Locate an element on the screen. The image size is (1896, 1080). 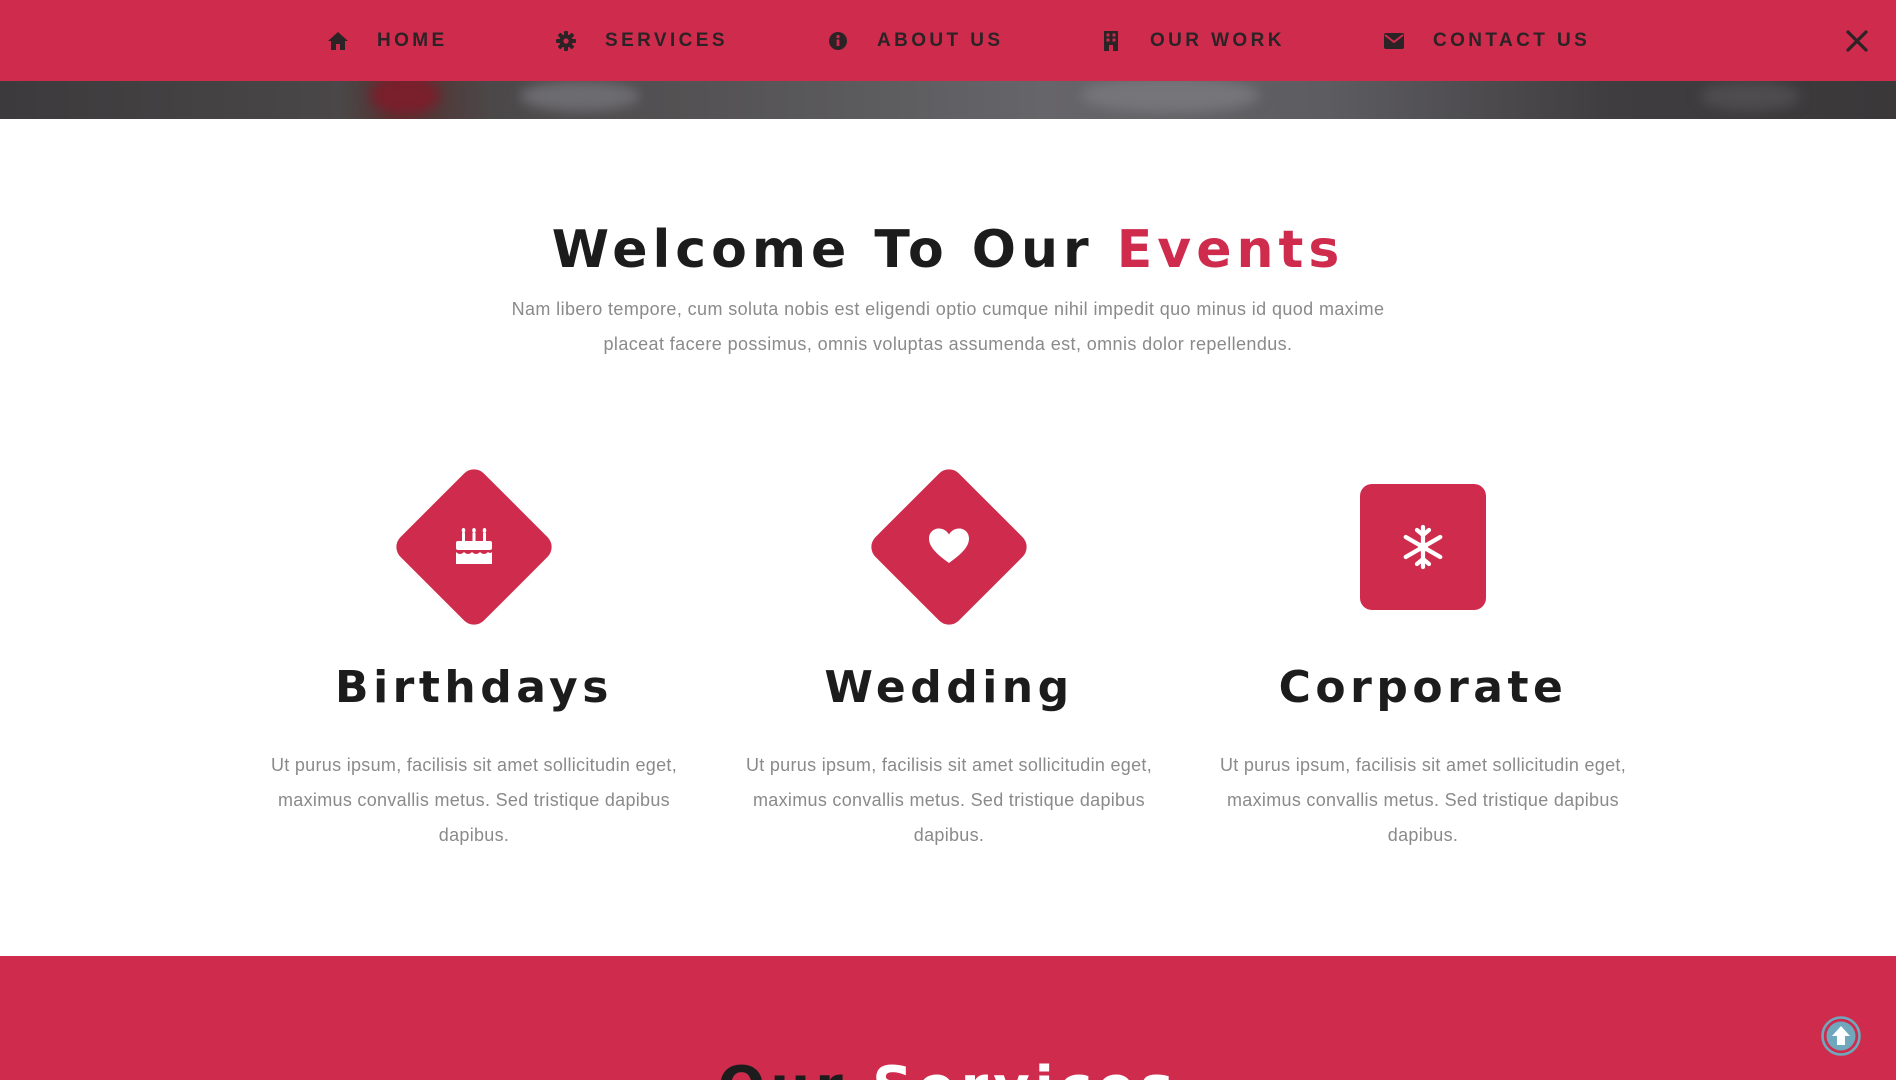
arrow-up-circle-icon is located at coordinates (1841, 1036).